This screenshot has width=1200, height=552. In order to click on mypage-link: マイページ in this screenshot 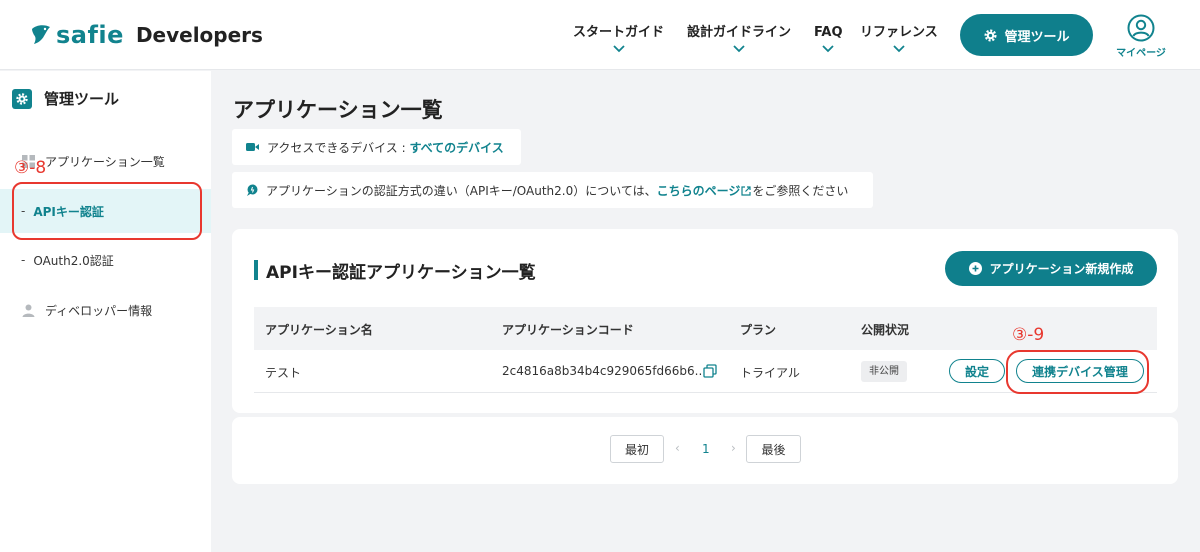, I will do `click(1141, 36)`.